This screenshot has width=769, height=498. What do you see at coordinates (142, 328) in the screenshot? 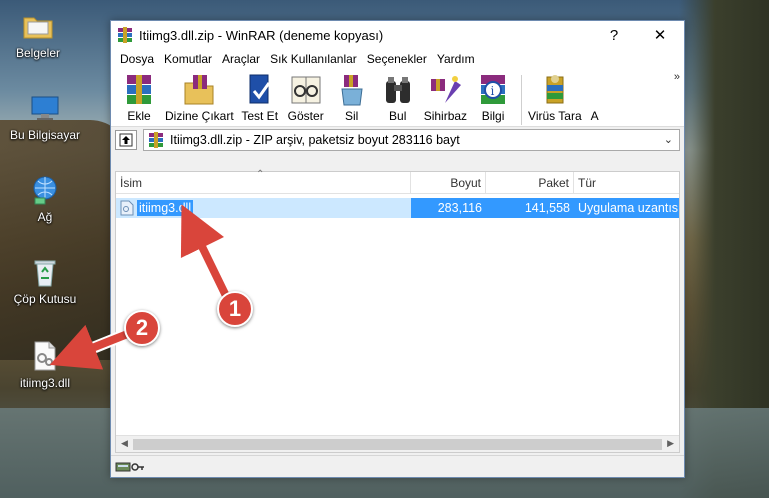
I see `step-badge-2: 2` at bounding box center [142, 328].